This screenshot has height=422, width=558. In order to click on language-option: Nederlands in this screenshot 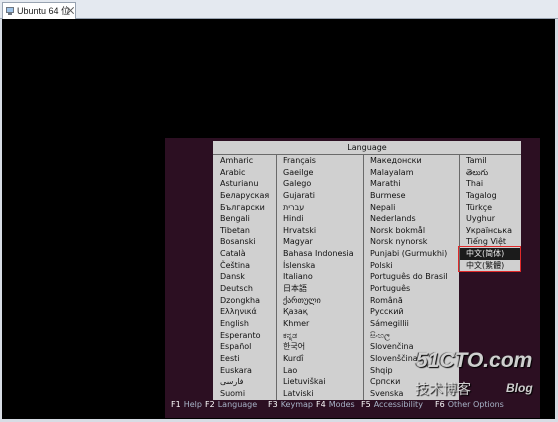, I will do `click(411, 219)`.